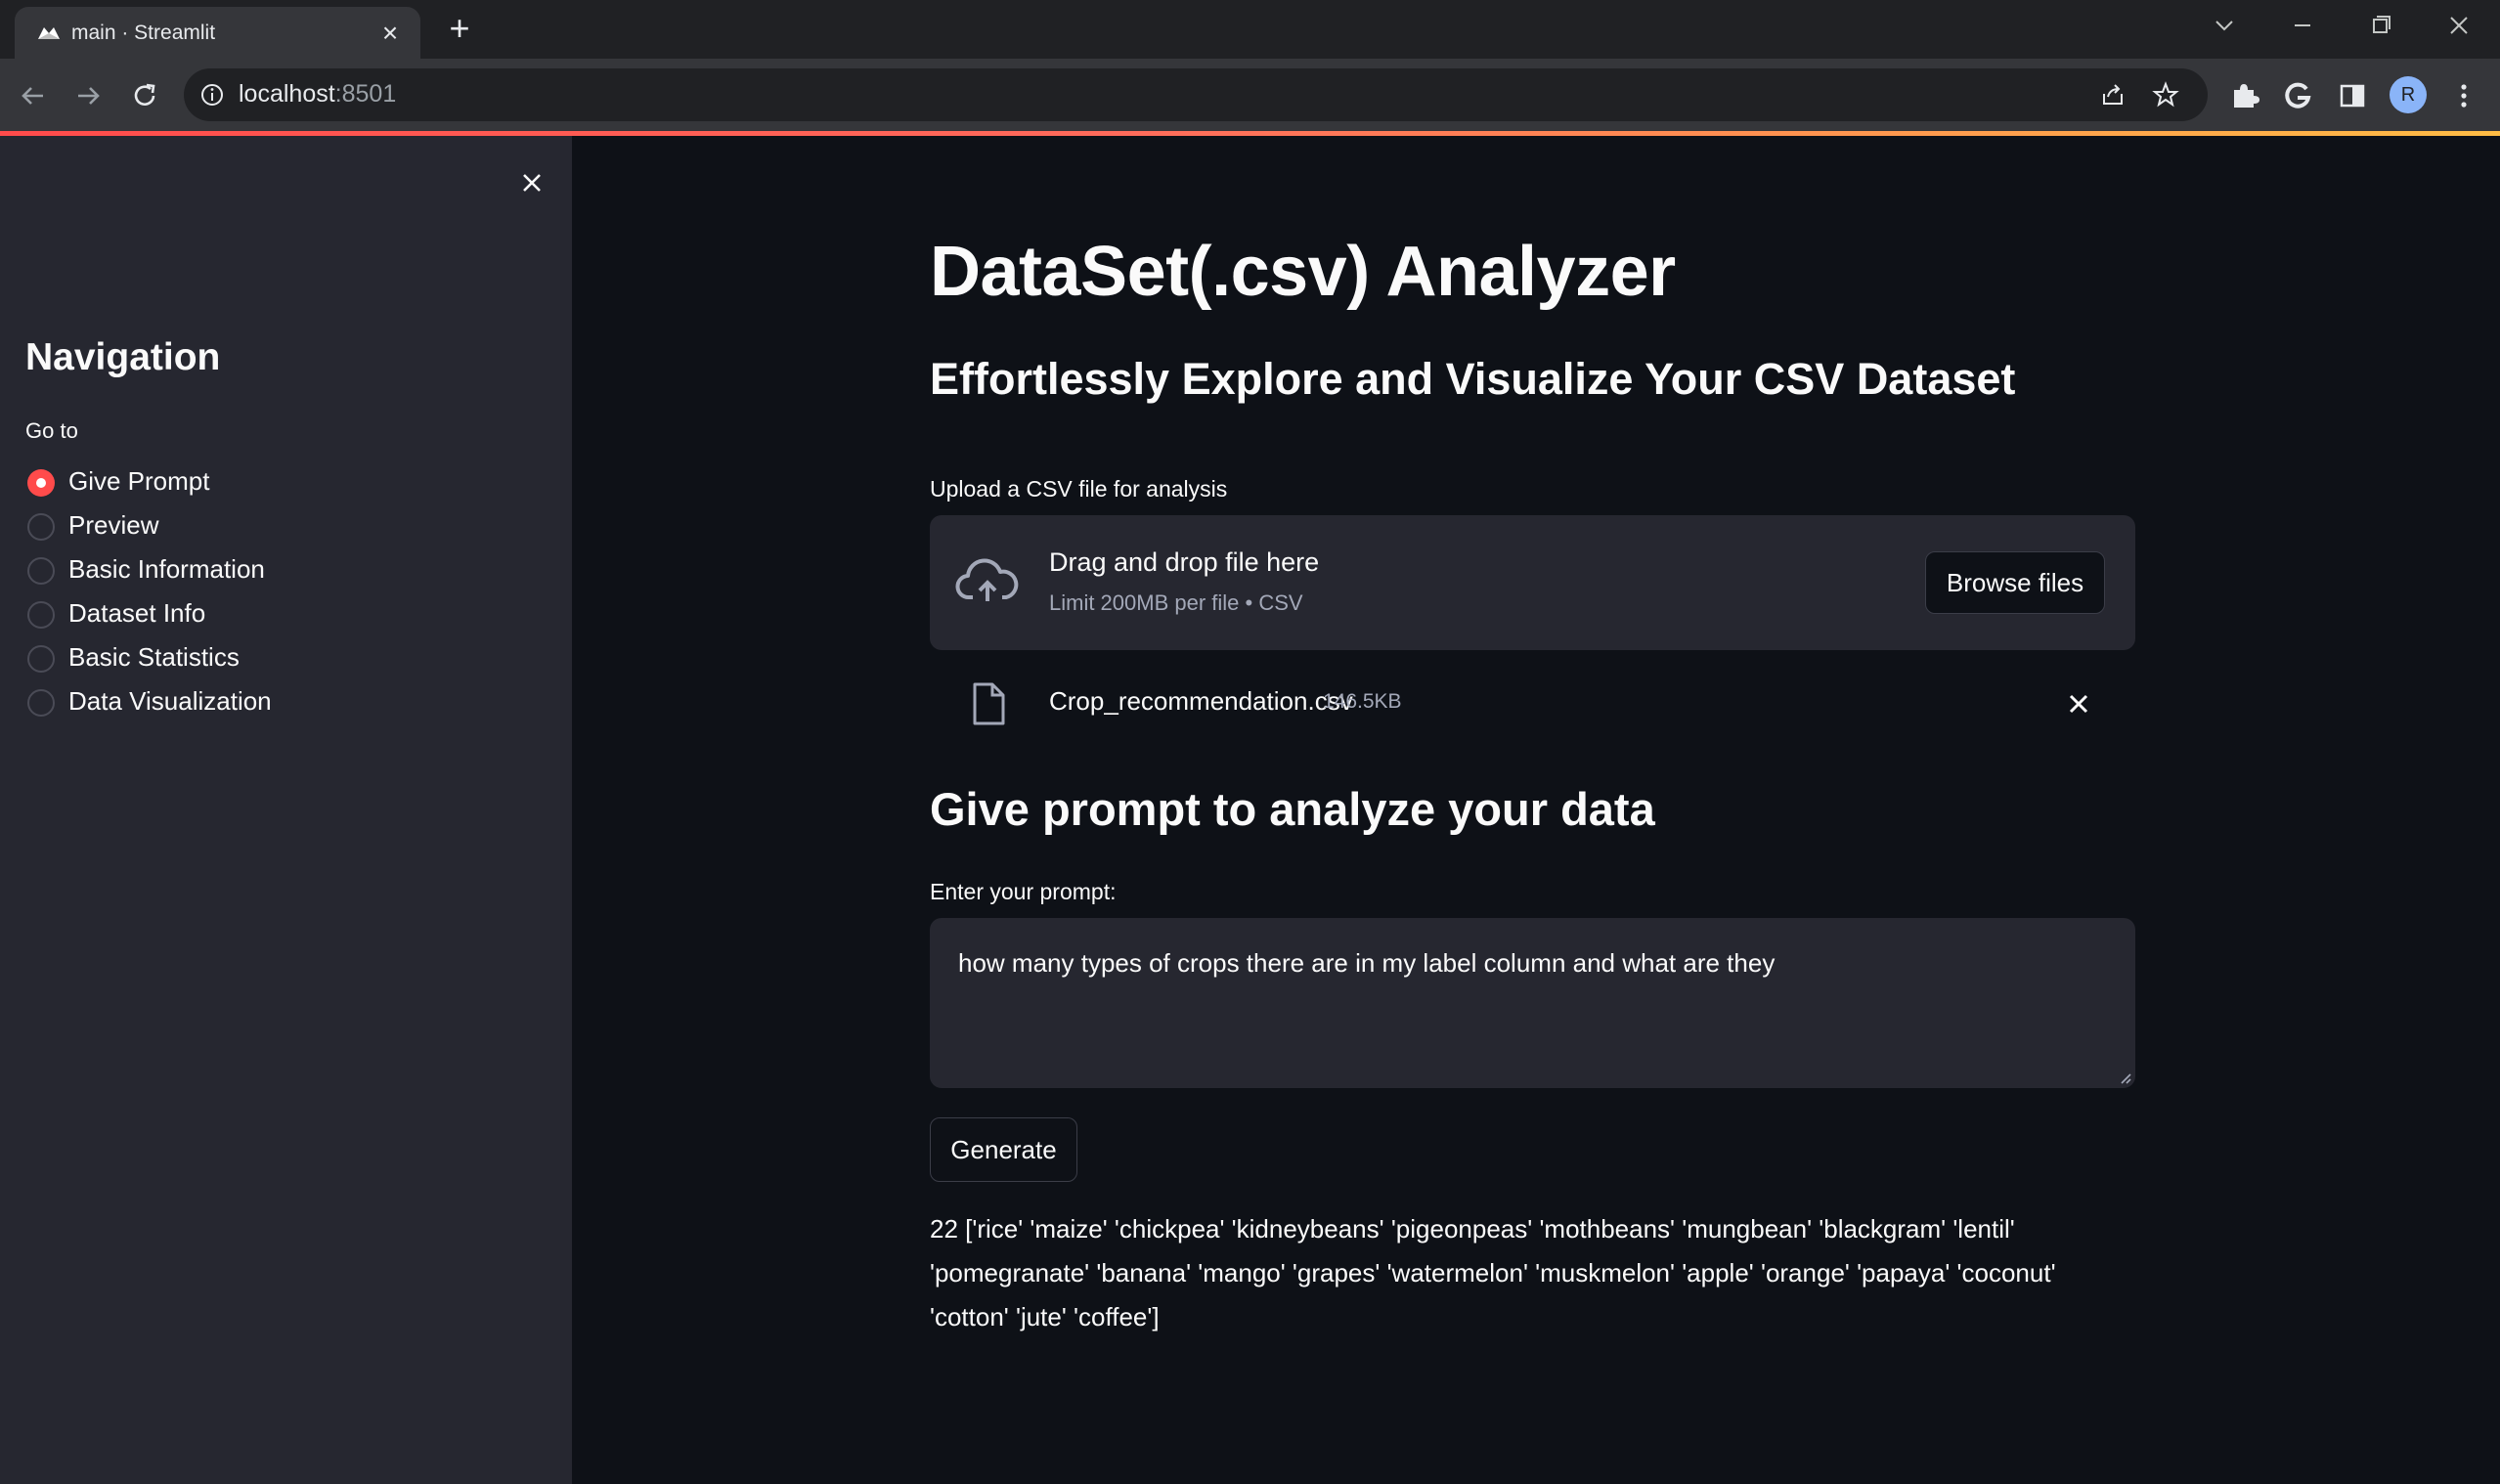  I want to click on dropzone-instructions: Drag and drop file here, so click(1184, 562).